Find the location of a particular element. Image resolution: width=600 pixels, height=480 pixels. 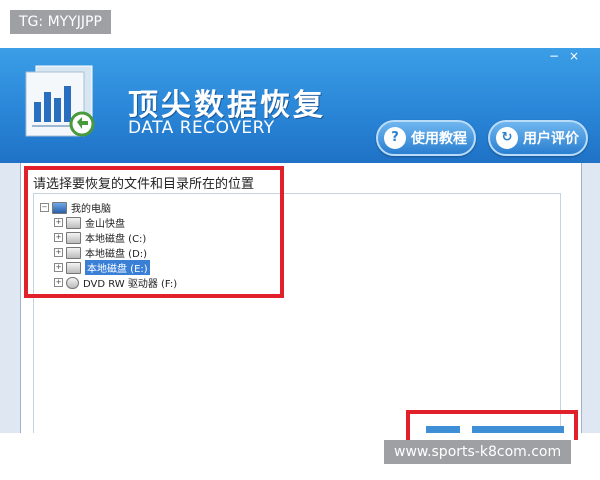

highlight-box-tree is located at coordinates (154, 232).